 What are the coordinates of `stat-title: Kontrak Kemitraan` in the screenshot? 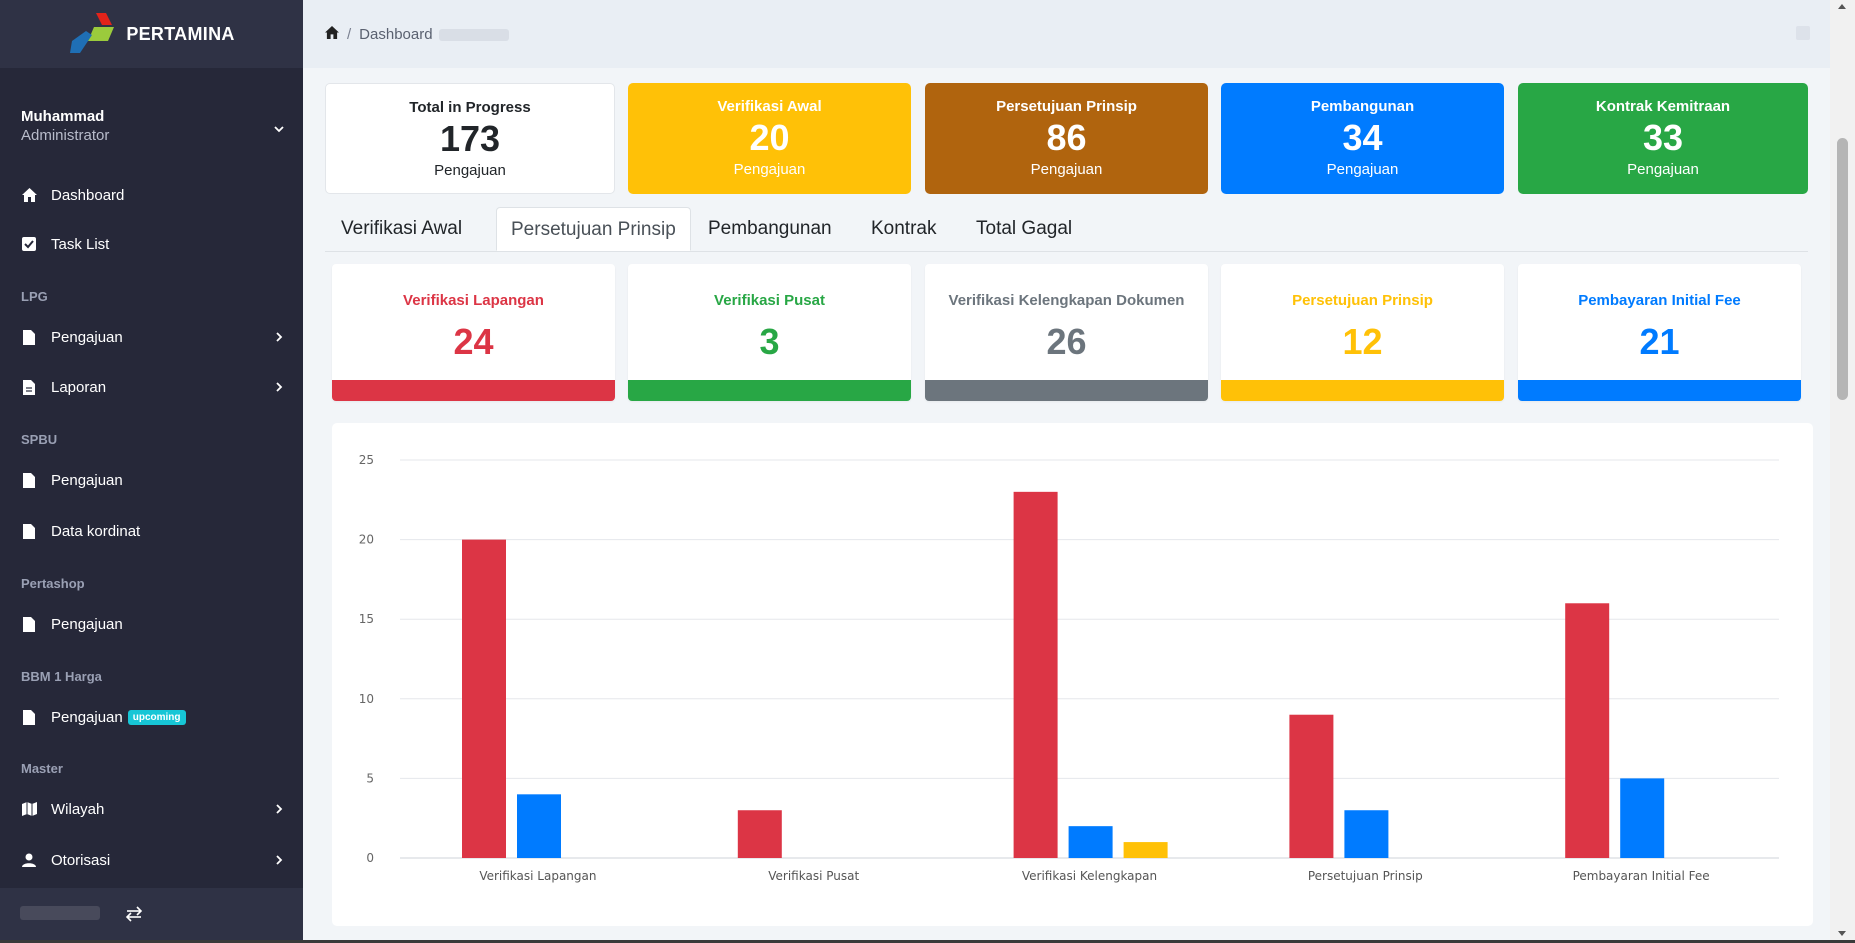 It's located at (1663, 106).